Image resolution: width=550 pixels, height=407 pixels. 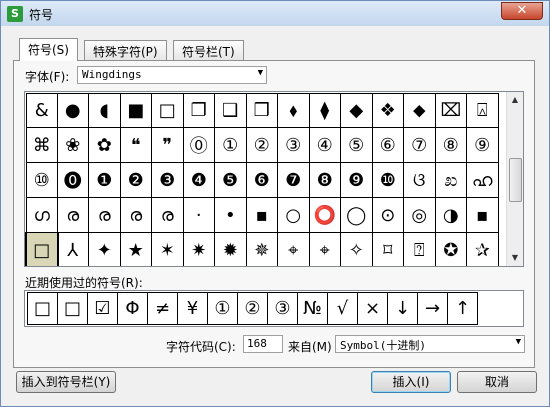 What do you see at coordinates (312, 308) in the screenshot?
I see `recent-symbol-cell: №` at bounding box center [312, 308].